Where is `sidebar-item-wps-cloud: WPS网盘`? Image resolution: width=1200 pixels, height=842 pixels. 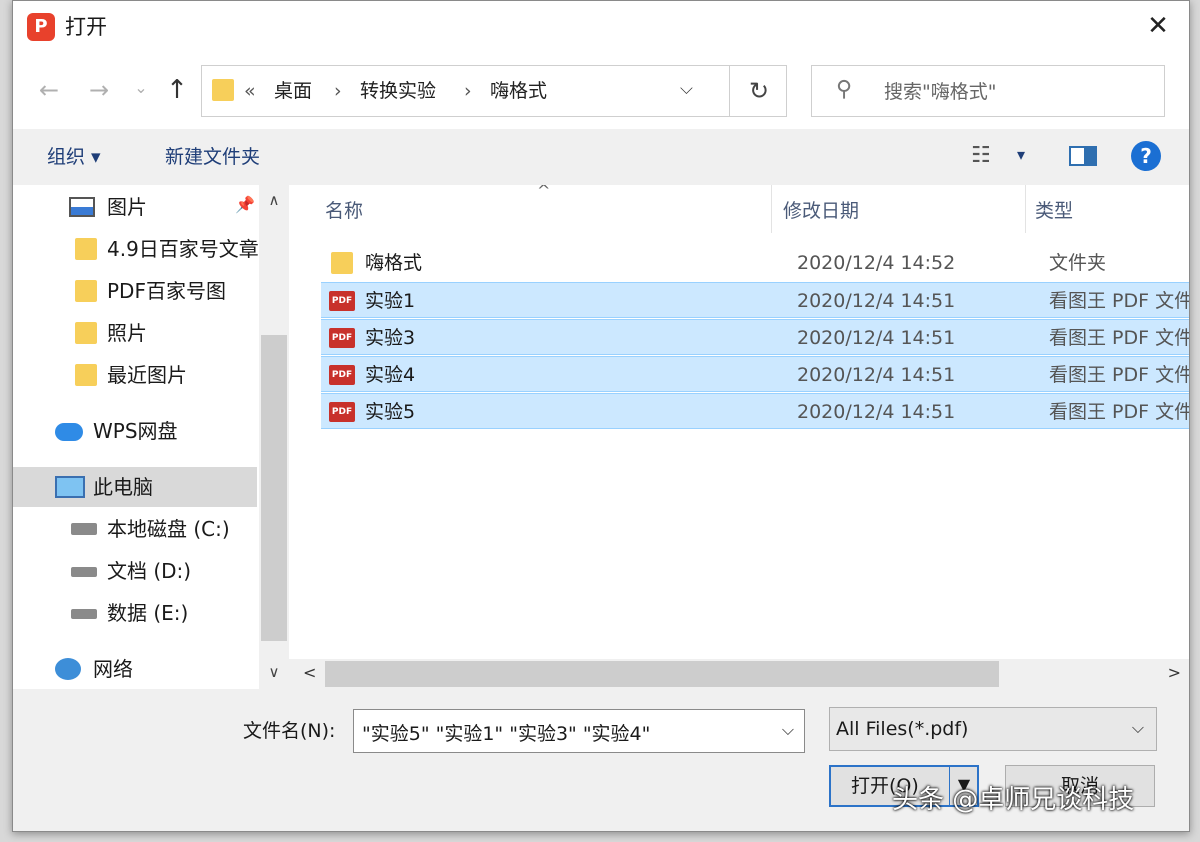 sidebar-item-wps-cloud: WPS网盘 is located at coordinates (135, 431).